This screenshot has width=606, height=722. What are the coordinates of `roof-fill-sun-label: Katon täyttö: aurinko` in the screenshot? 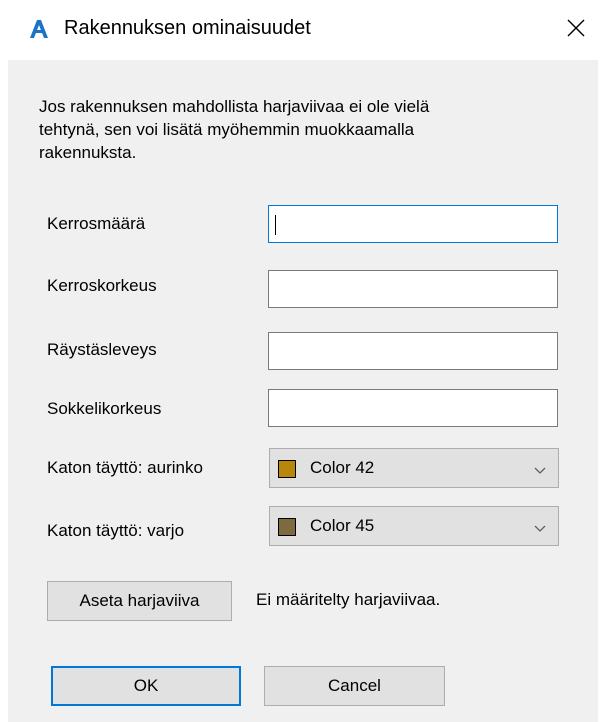 It's located at (125, 467).